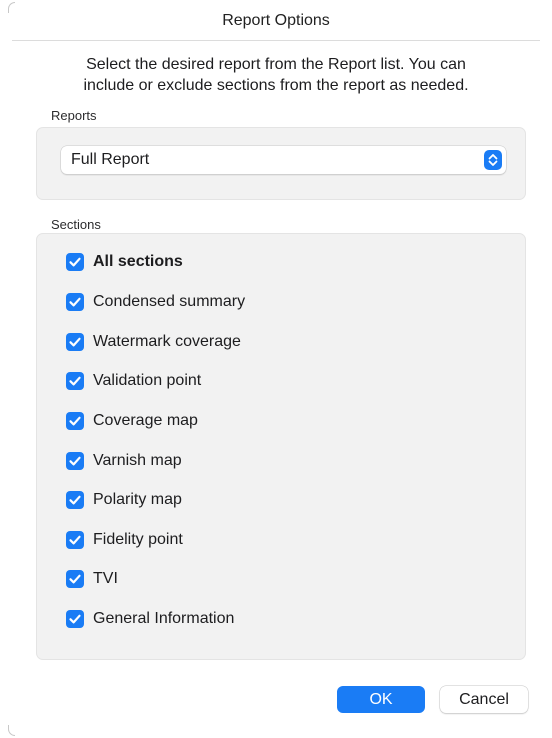  I want to click on section-label: All sections, so click(138, 261).